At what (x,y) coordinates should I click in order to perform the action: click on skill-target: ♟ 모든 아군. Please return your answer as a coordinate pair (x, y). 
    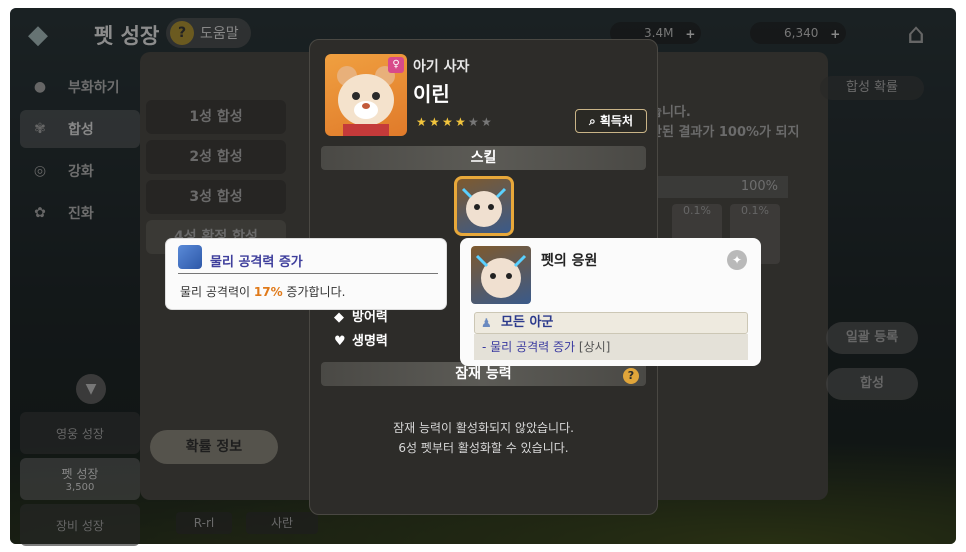
    Looking at the image, I should click on (611, 323).